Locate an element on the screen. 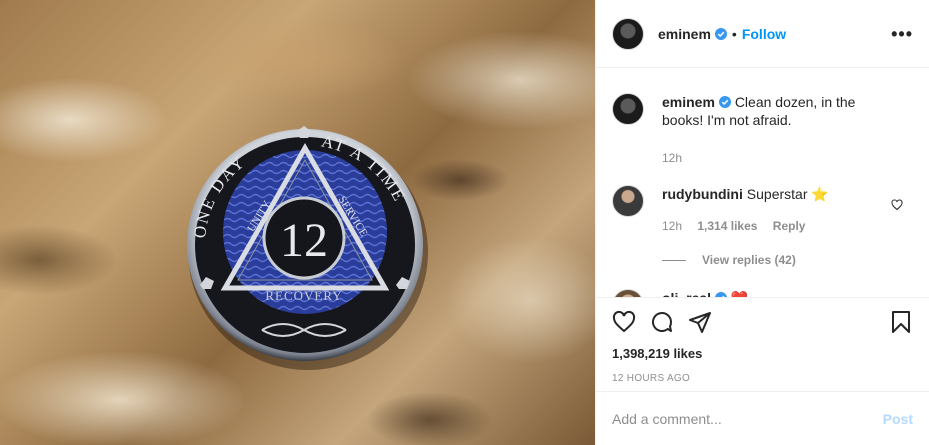  comment-text: Superstar is located at coordinates (777, 194).